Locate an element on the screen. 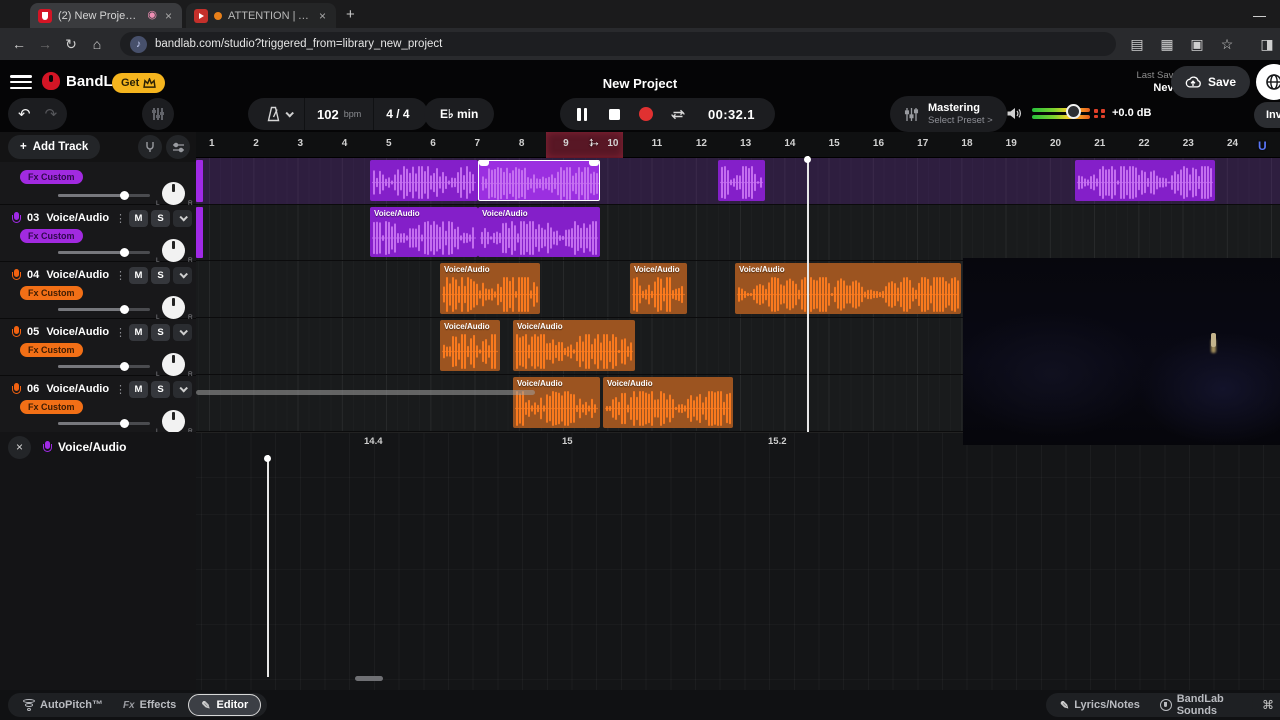  editor-tab-button: ✎ Editor is located at coordinates (225, 705).